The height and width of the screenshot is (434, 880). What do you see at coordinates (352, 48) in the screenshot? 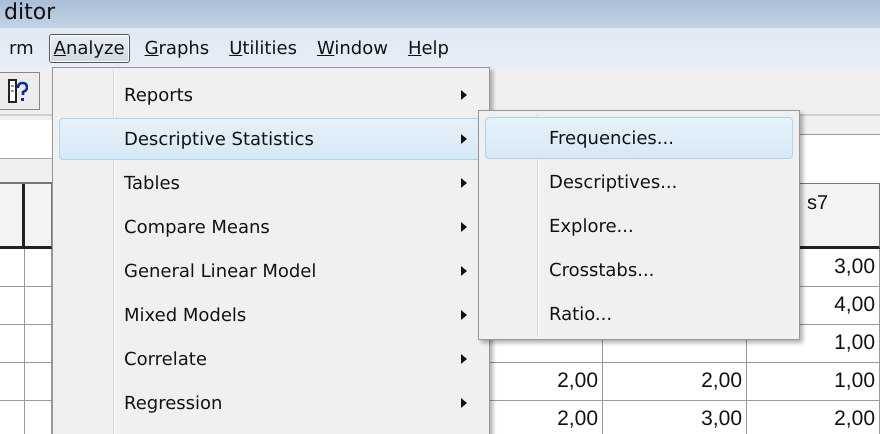
I see `menu-bar-item: Window` at bounding box center [352, 48].